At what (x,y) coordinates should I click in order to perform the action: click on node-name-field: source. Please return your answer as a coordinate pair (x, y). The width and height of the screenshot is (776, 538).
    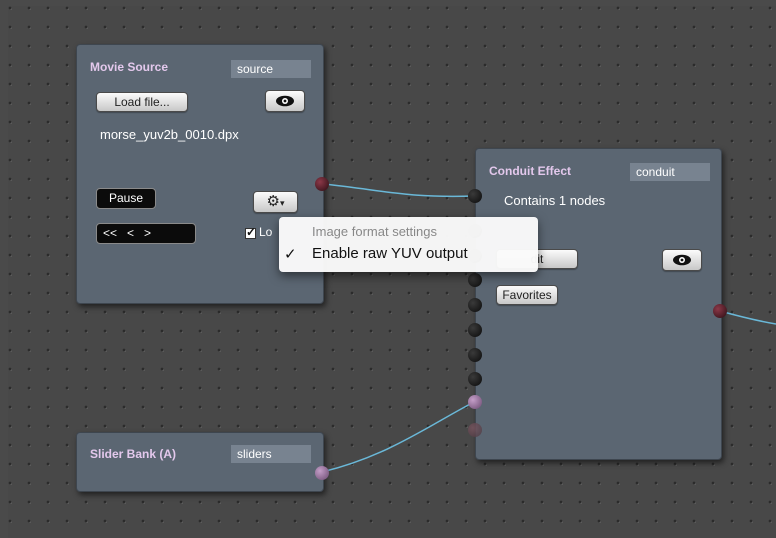
    Looking at the image, I should click on (271, 69).